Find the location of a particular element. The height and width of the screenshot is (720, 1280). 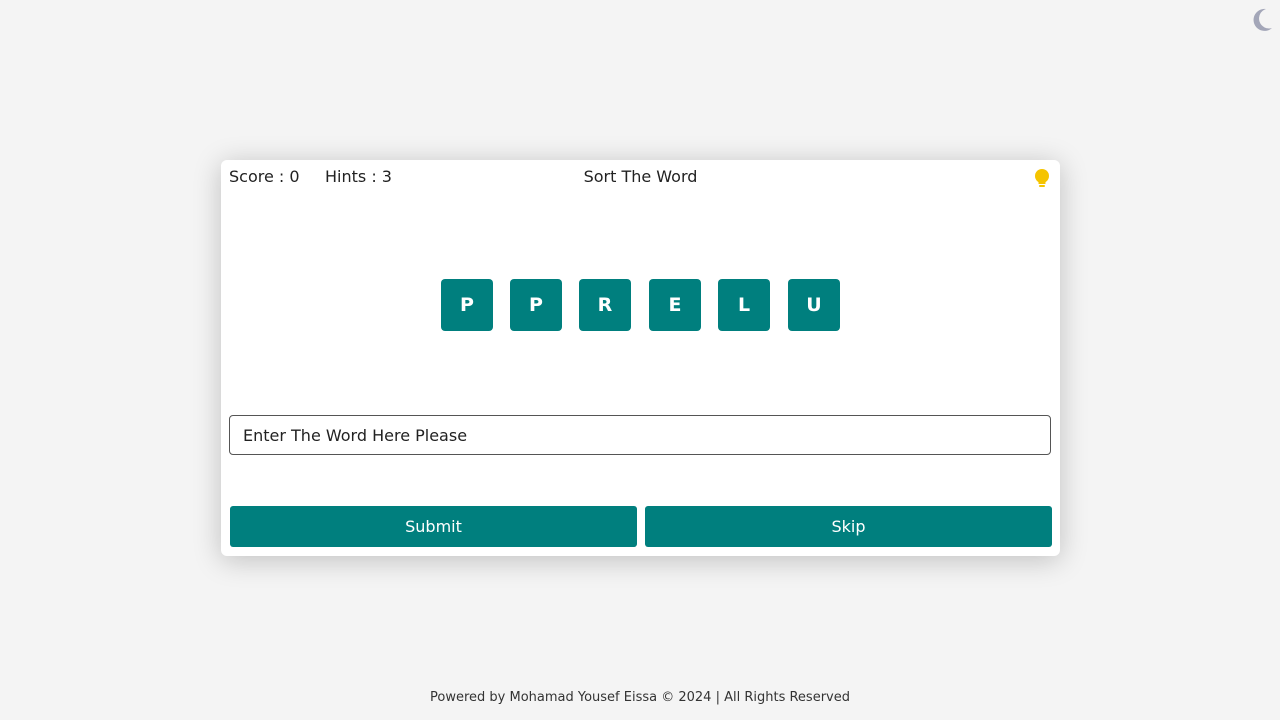

letter-tile: R is located at coordinates (605, 305).